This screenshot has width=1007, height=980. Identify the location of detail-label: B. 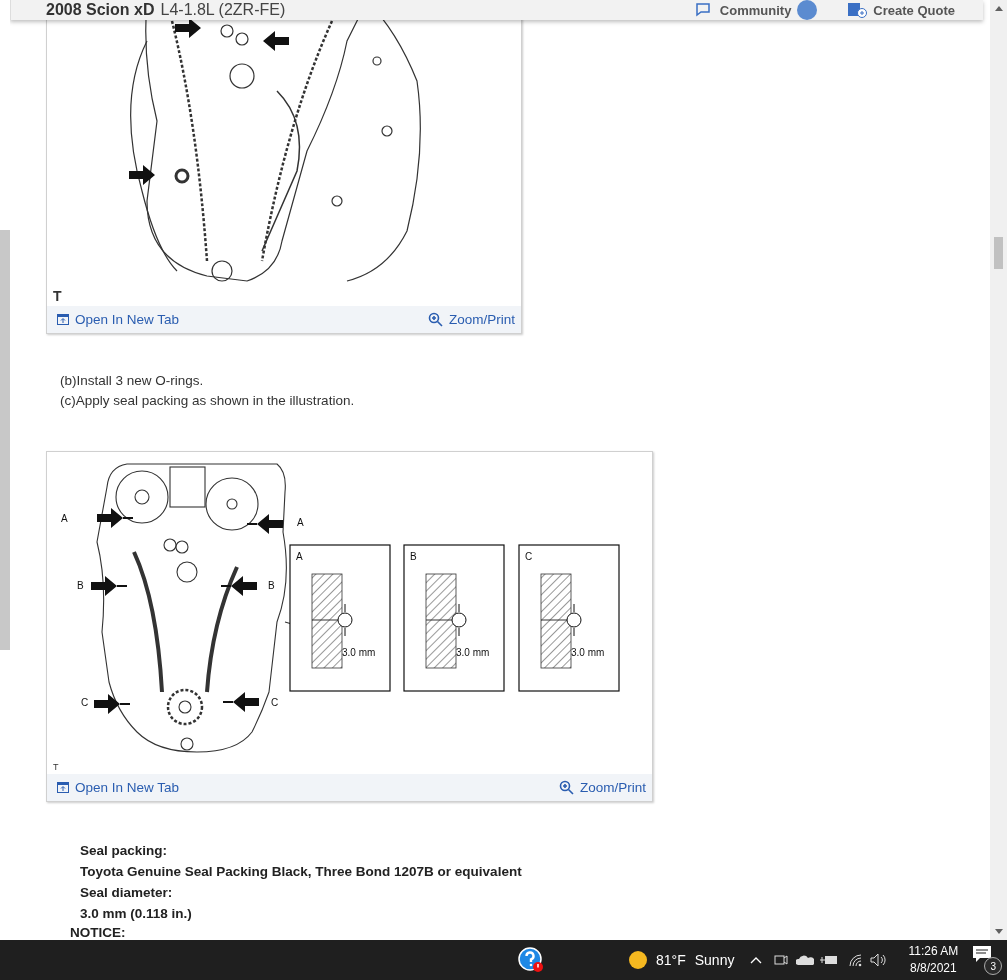
(413, 556).